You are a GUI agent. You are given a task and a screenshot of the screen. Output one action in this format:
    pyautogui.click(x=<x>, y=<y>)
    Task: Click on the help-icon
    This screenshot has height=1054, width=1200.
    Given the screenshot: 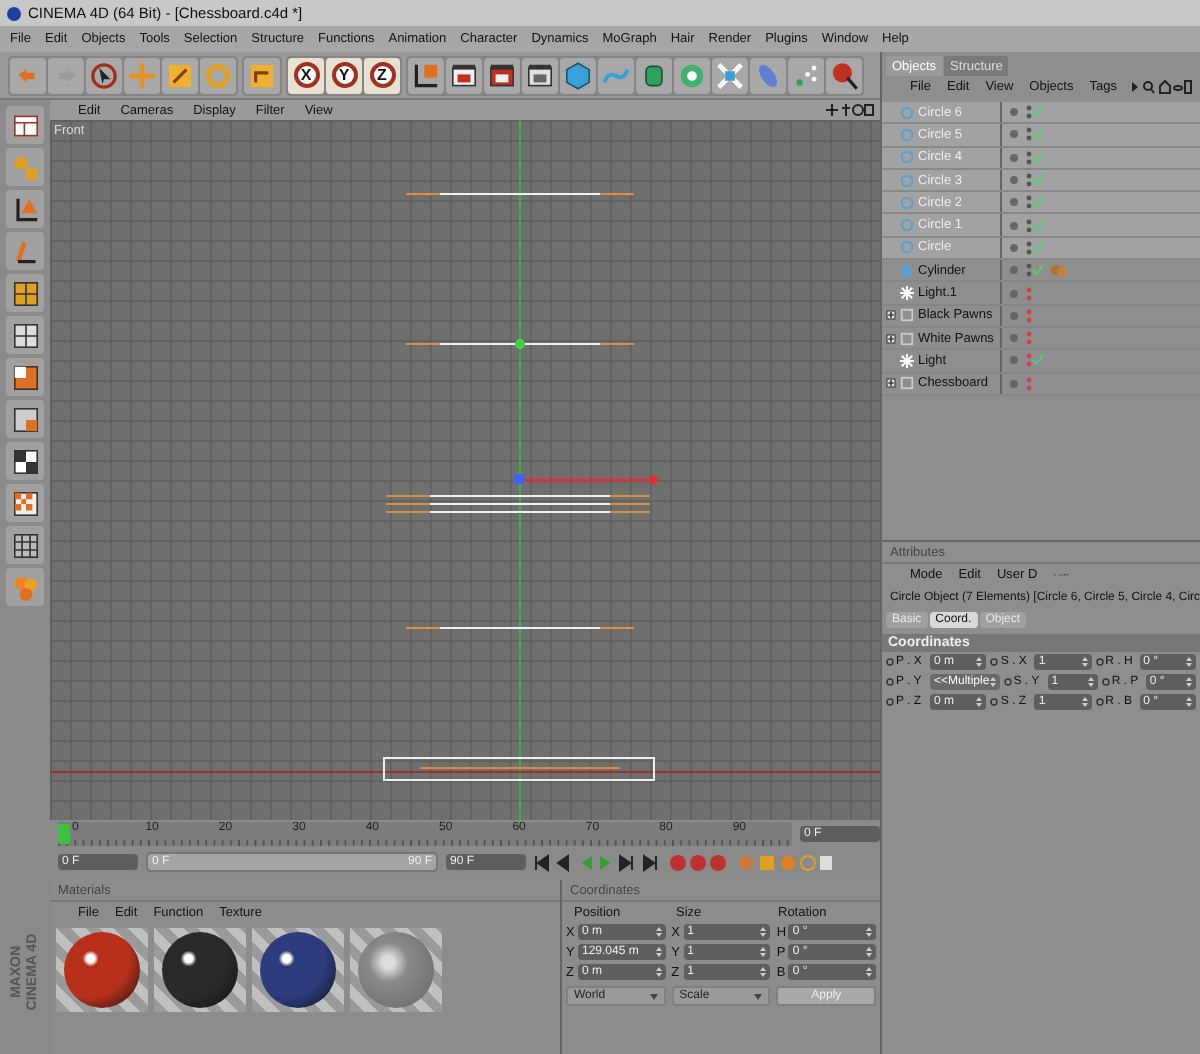 What is the action you would take?
    pyautogui.click(x=844, y=75)
    